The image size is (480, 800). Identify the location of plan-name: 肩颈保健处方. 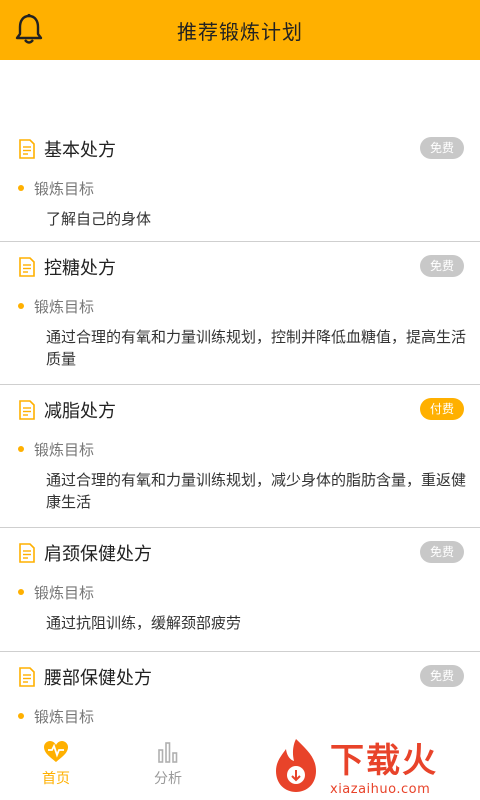
(98, 554).